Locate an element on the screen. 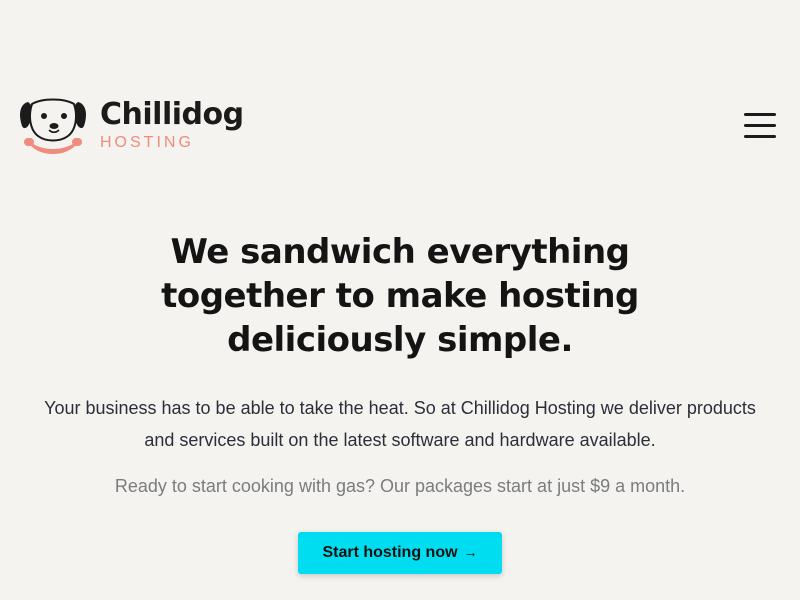 This screenshot has height=600, width=800. hamburger-menu-icon is located at coordinates (760, 126).